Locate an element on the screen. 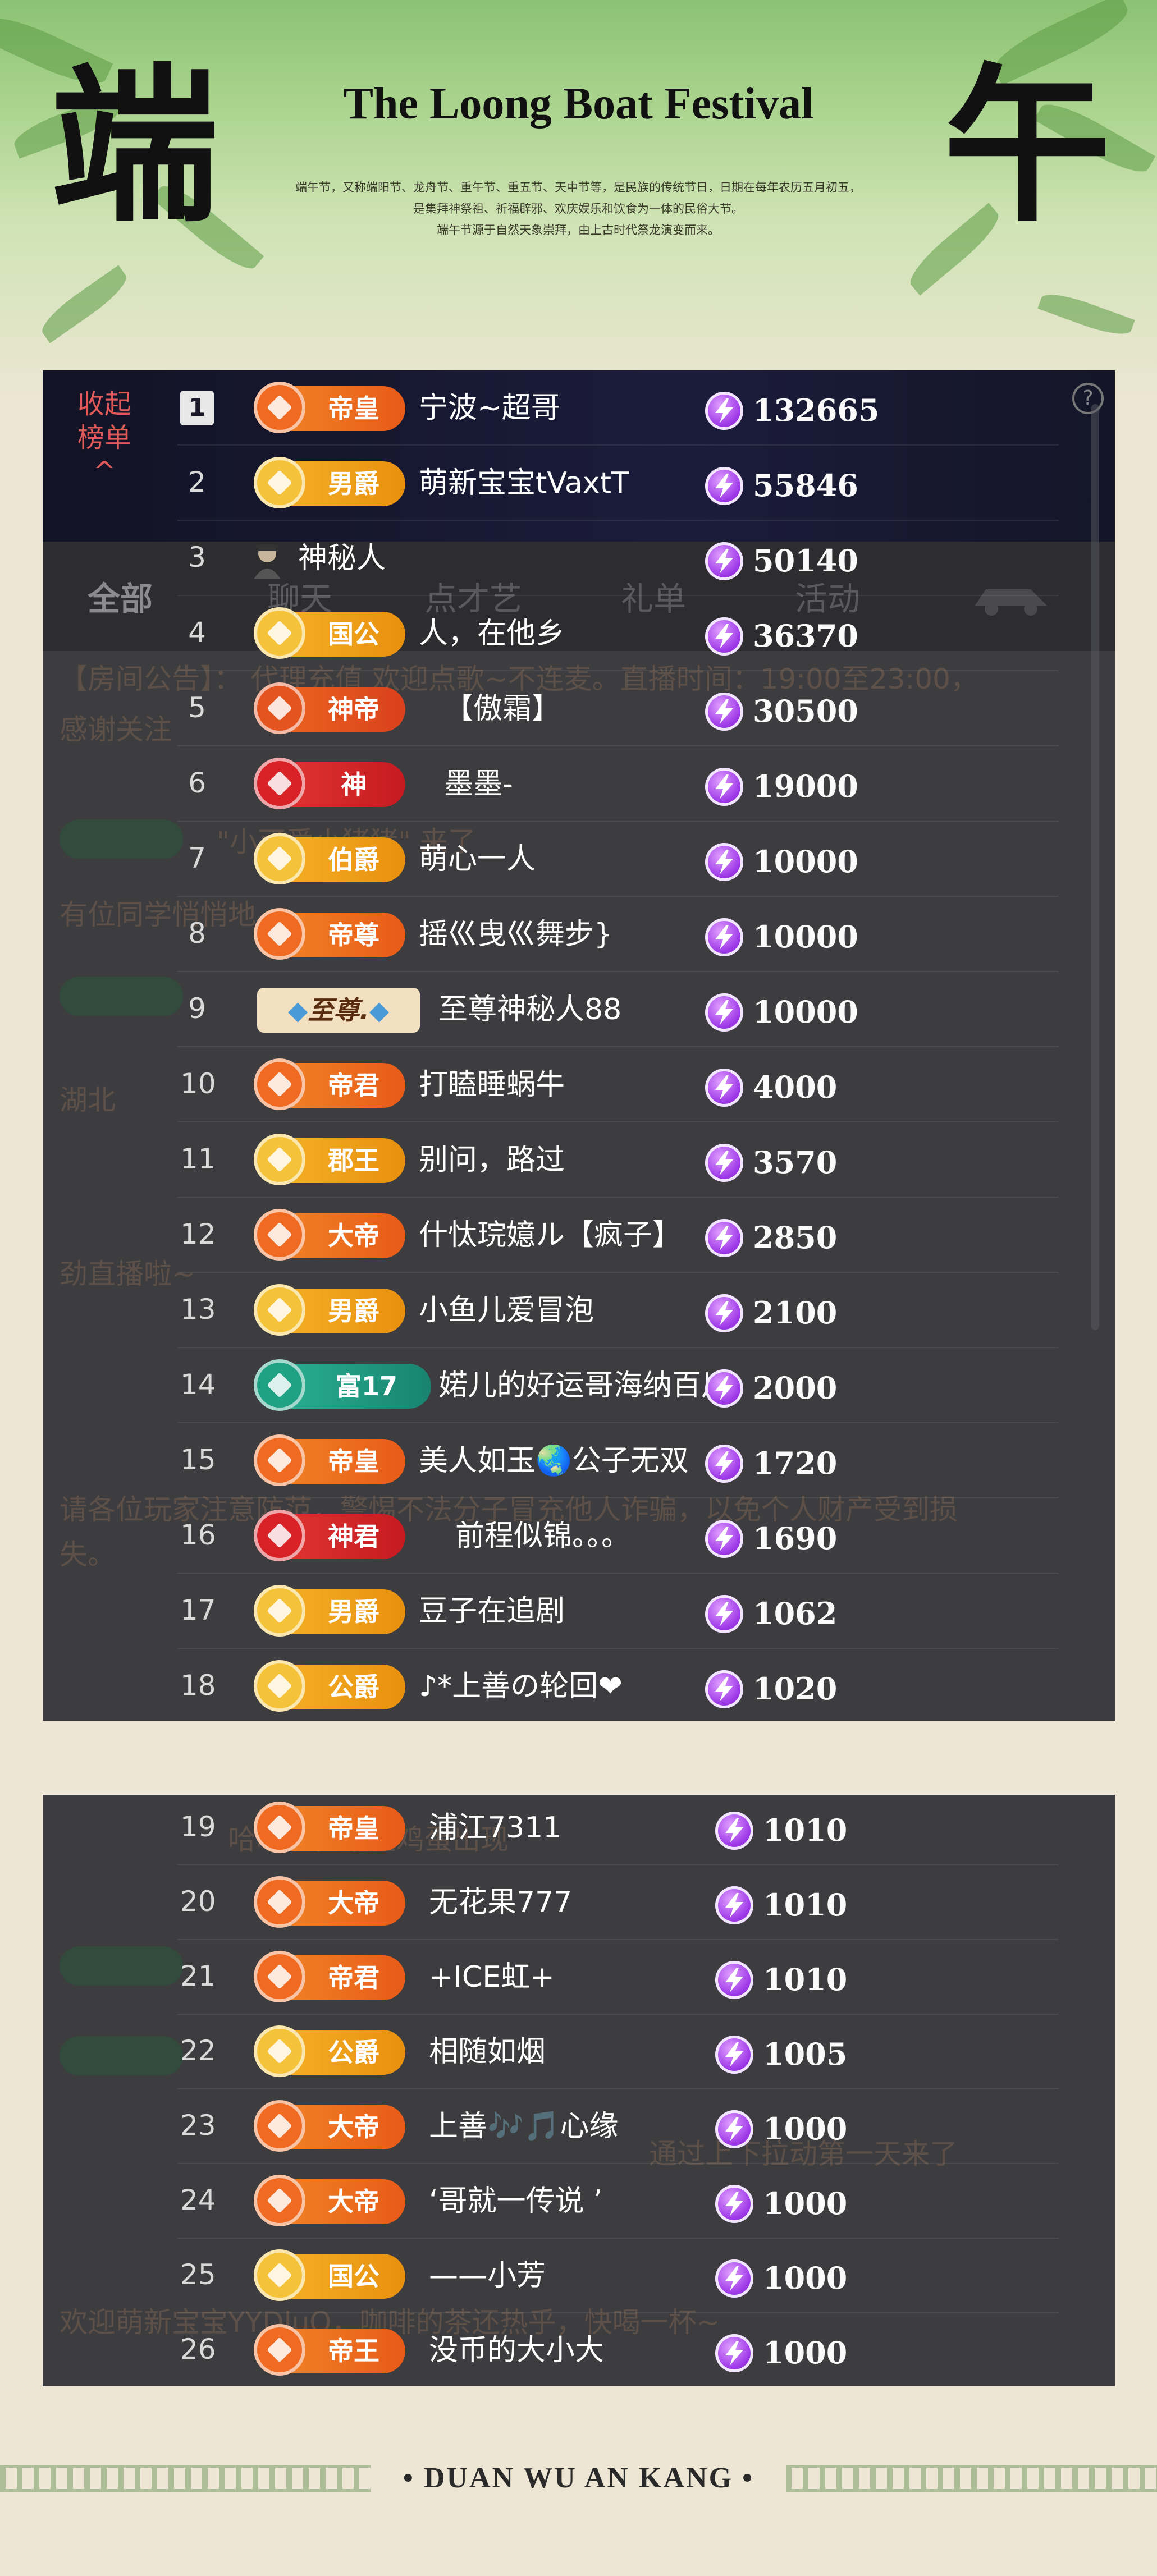  rank-number: 26 is located at coordinates (198, 2349).